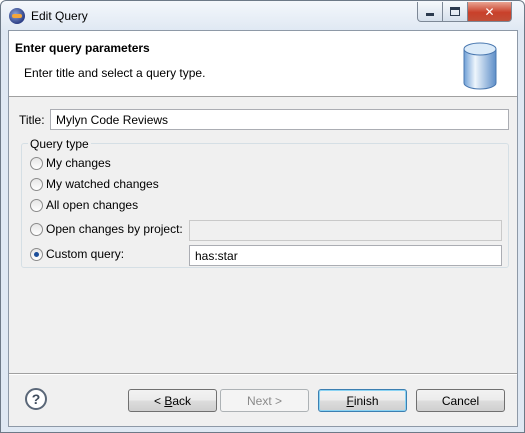 This screenshot has height=433, width=525. I want to click on radio-label: My changes, so click(78, 163).